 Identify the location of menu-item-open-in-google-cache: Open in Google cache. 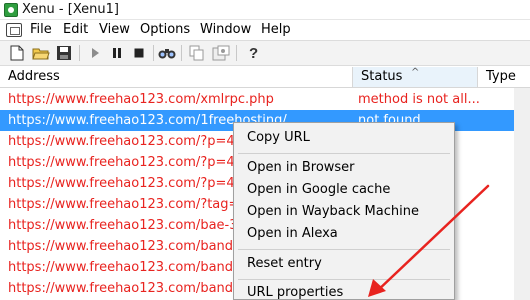
(318, 189).